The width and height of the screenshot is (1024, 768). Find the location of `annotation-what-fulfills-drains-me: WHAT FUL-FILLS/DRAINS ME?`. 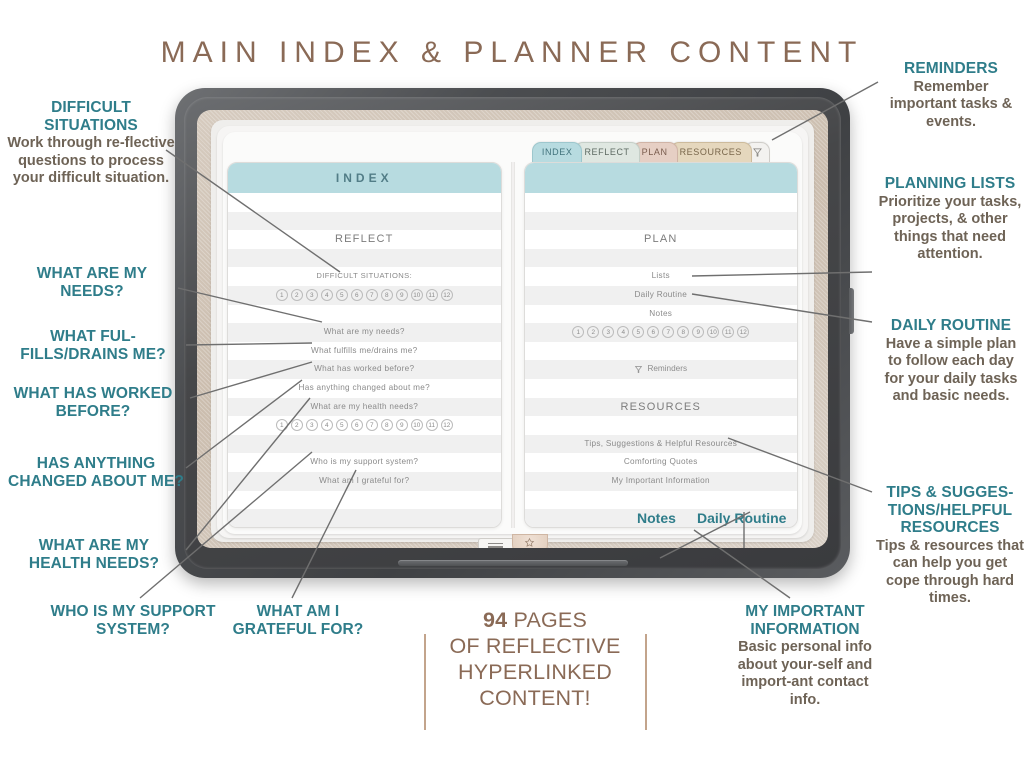

annotation-what-fulfills-drains-me: WHAT FUL-FILLS/DRAINS ME? is located at coordinates (93, 346).